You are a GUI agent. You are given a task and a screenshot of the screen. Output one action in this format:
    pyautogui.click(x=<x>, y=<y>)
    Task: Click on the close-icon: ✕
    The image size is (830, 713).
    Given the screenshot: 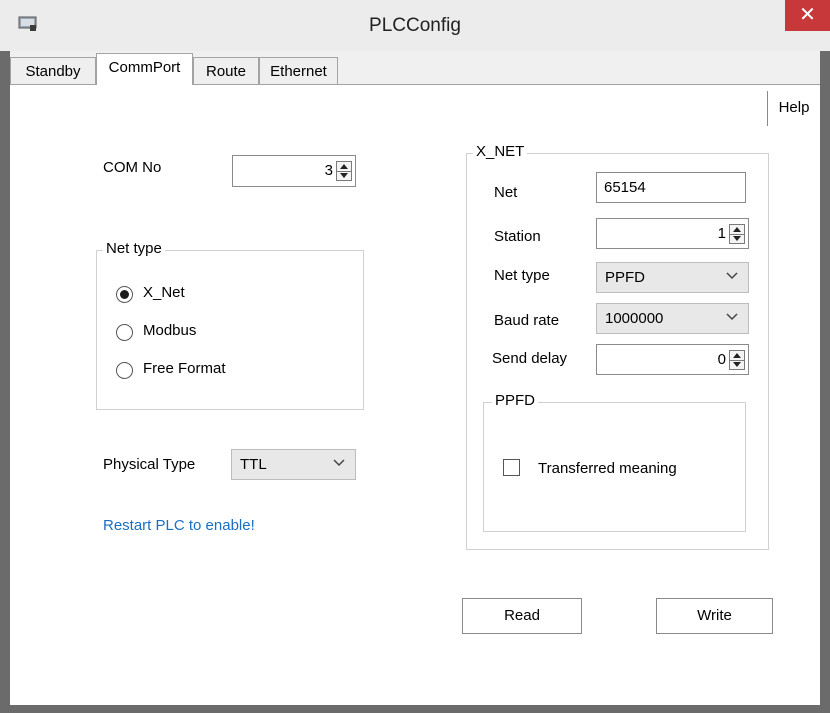 What is the action you would take?
    pyautogui.click(x=807, y=15)
    